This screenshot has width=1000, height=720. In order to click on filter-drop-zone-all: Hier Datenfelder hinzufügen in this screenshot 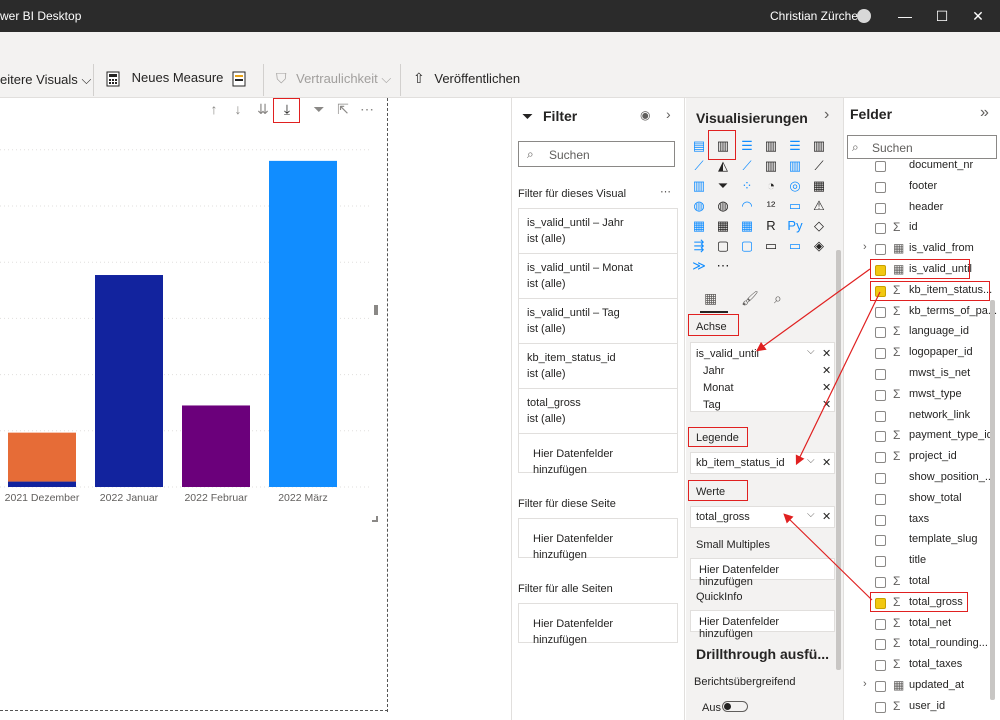, I will do `click(598, 624)`.